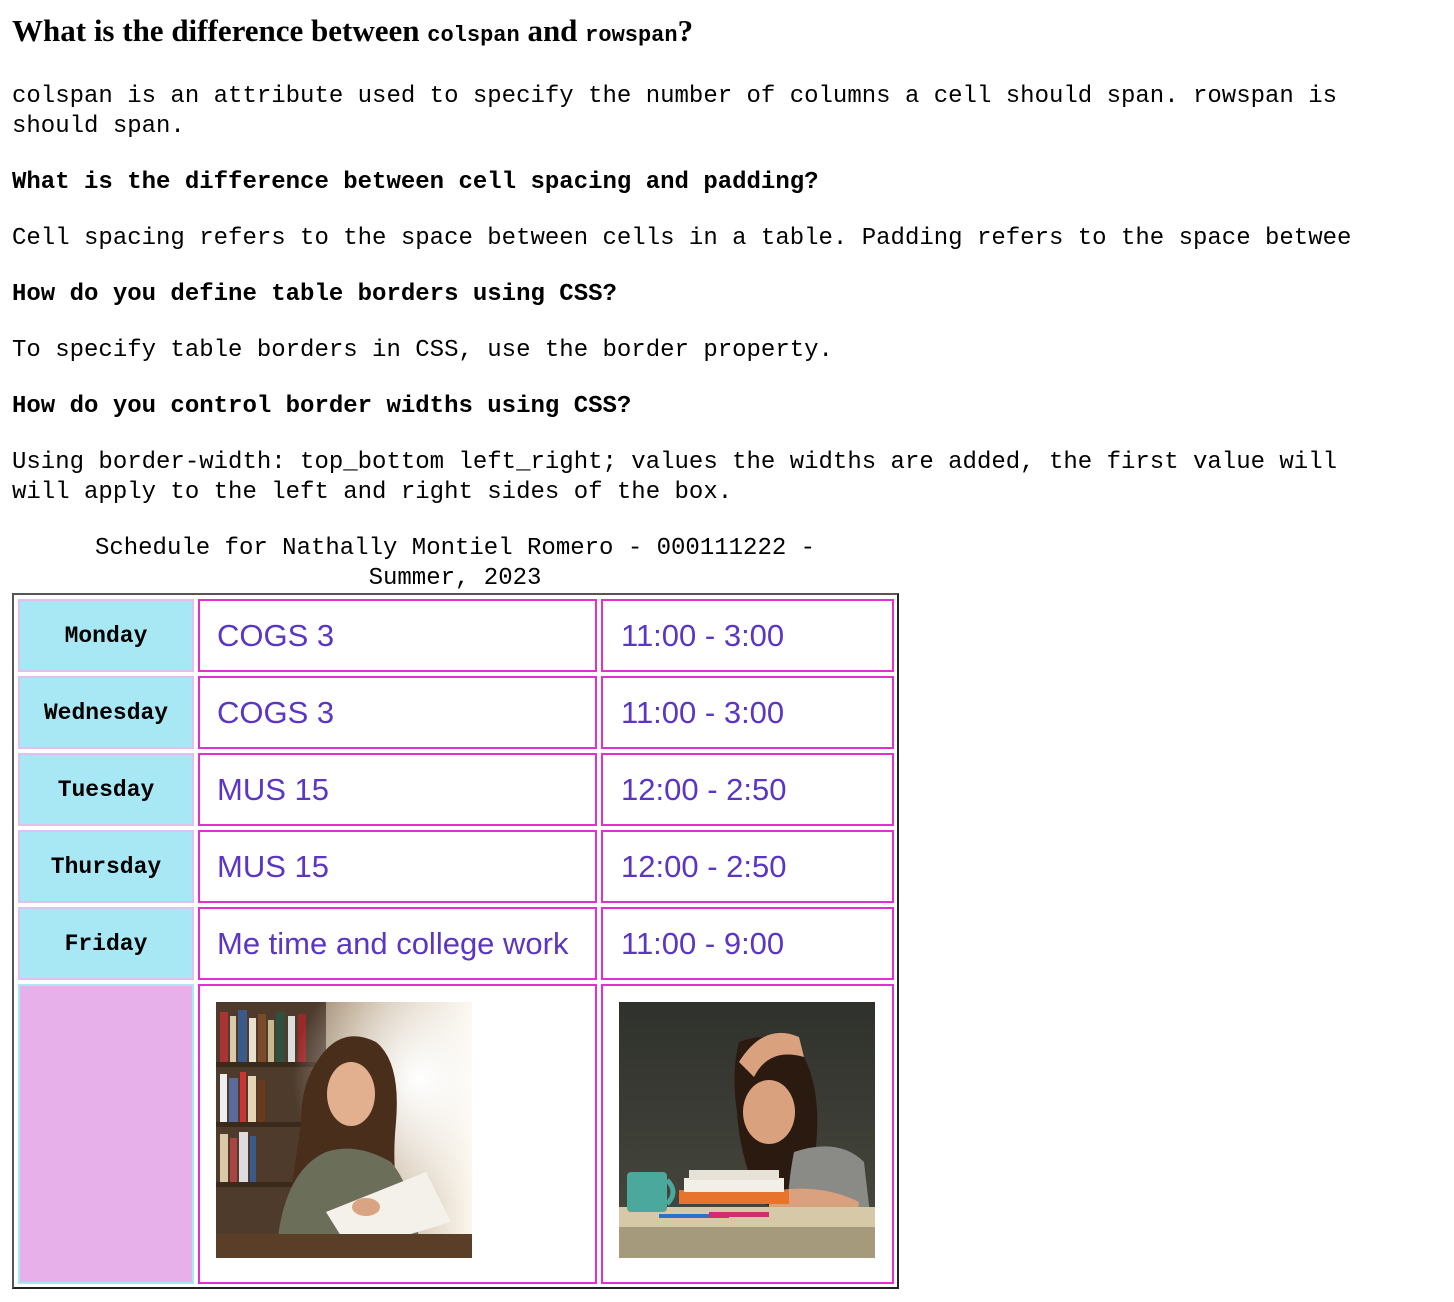 Image resolution: width=1454 pixels, height=1302 pixels. What do you see at coordinates (106, 789) in the screenshot?
I see `day-cell: Tuesday` at bounding box center [106, 789].